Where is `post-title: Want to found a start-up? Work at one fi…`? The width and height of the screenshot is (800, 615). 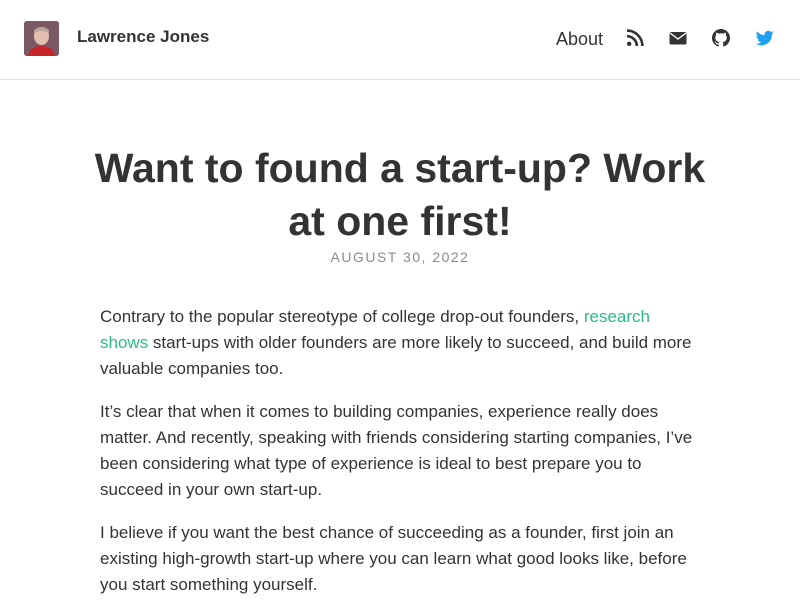
post-title: Want to found a start-up? Work at one fi… is located at coordinates (400, 194).